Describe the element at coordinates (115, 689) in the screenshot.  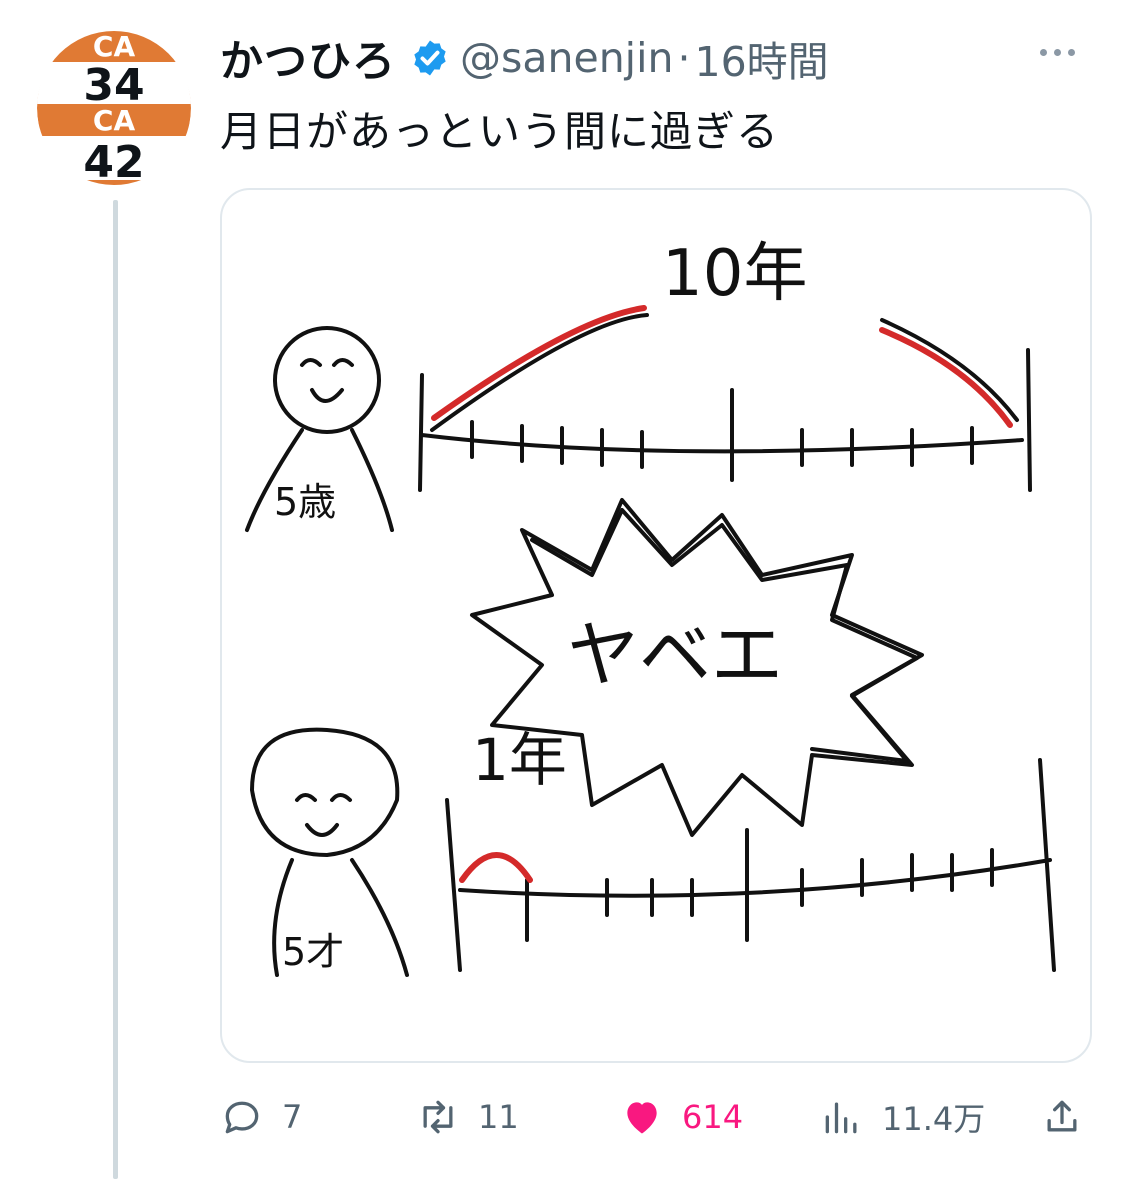
I see `thread-line` at that location.